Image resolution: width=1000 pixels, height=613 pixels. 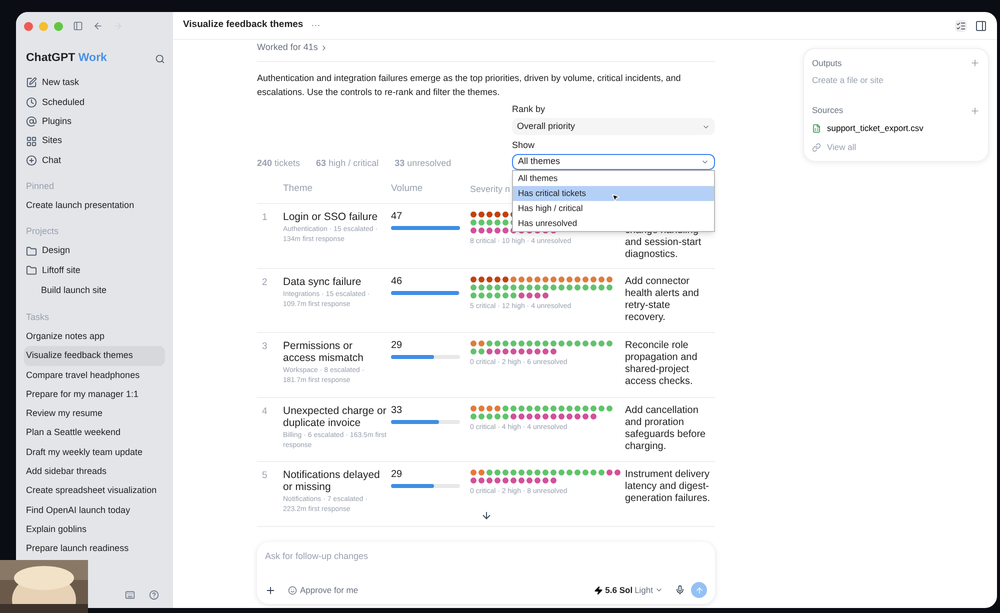 I want to click on sidebar-item: Plan a Seattle weekend, so click(x=94, y=433).